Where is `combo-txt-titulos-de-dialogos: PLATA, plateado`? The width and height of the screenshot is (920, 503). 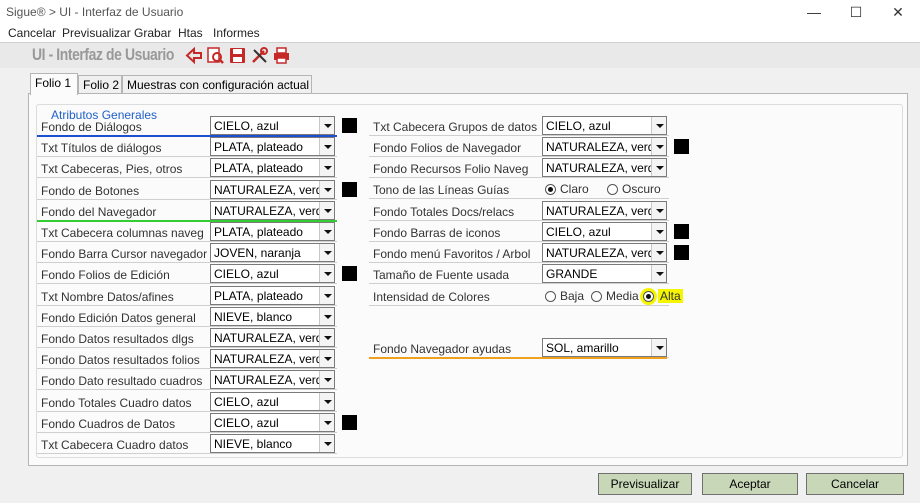 combo-txt-titulos-de-dialogos: PLATA, plateado is located at coordinates (272, 147).